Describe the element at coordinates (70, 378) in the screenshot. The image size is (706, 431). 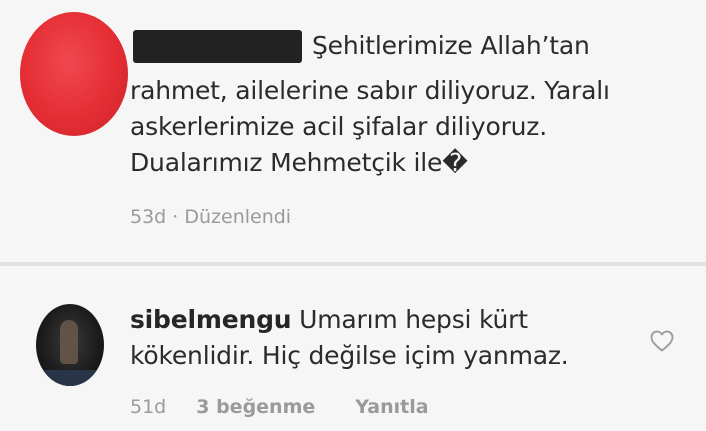
I see `avatar-background` at that location.